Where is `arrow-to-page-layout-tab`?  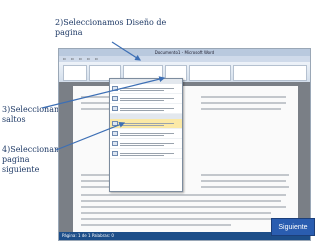
arrow-to-page-layout-tab is located at coordinates (126, 51).